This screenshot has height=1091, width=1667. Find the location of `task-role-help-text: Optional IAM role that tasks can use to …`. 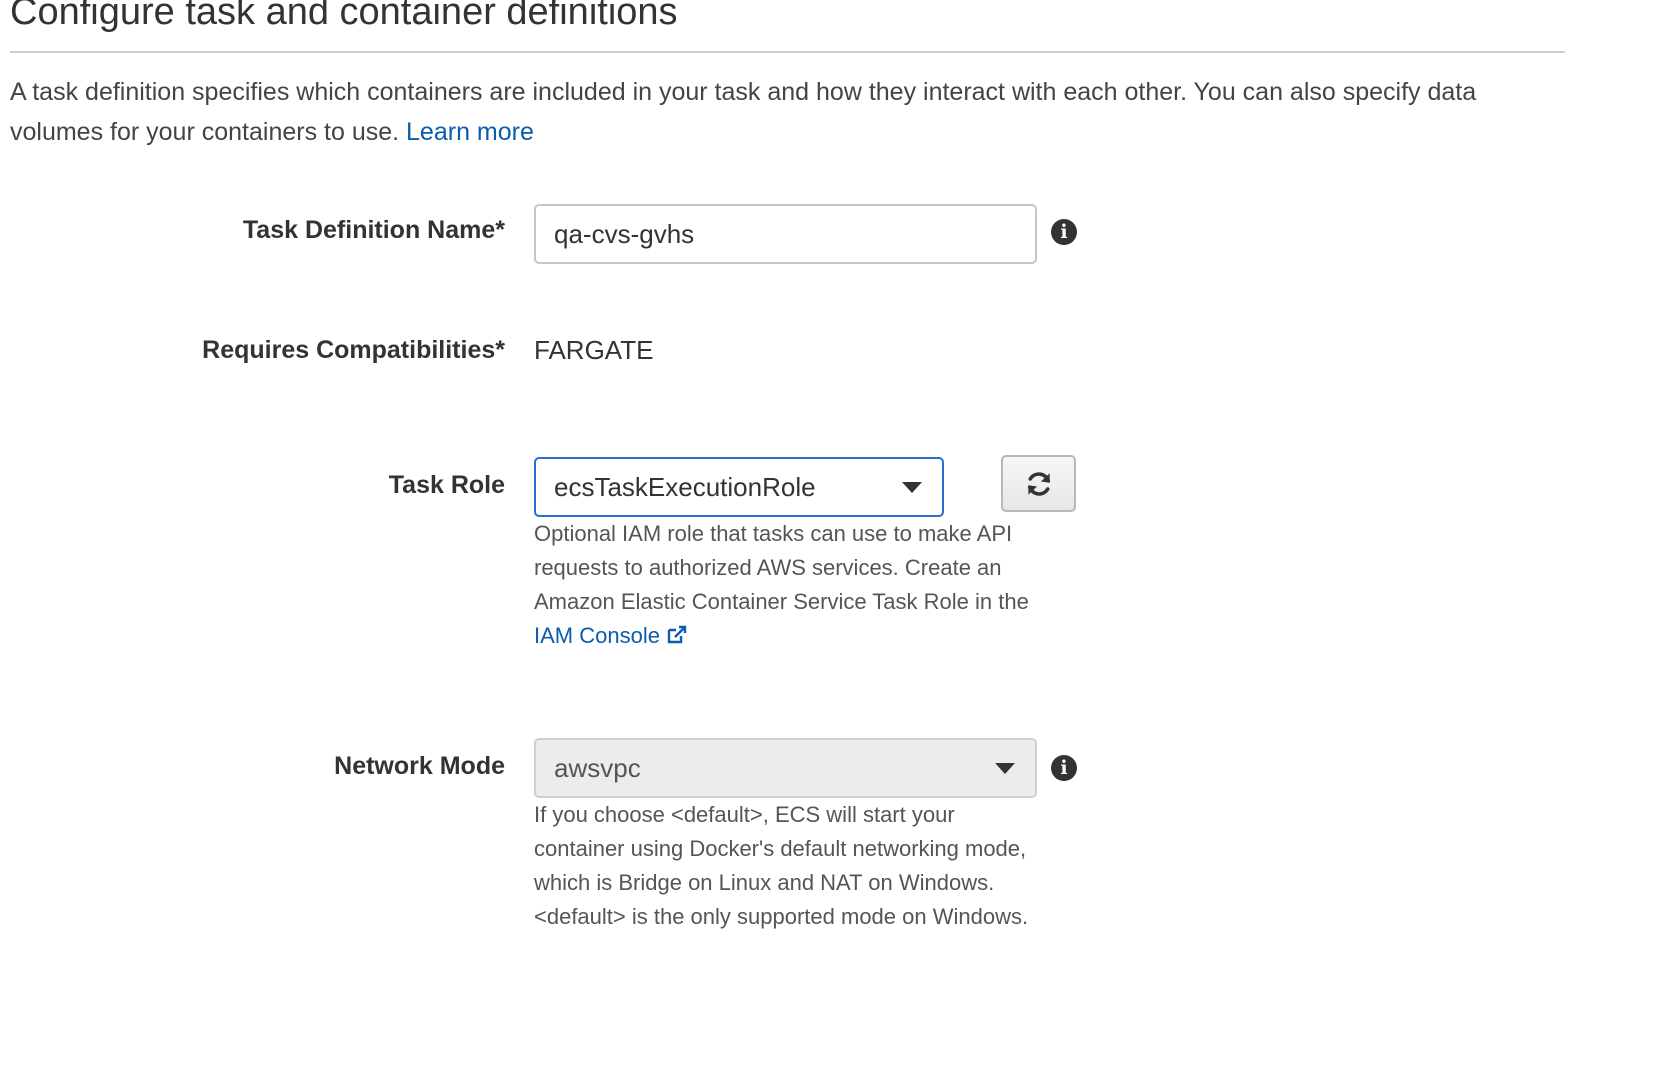

task-role-help-text: Optional IAM role that tasks can use to … is located at coordinates (781, 585).